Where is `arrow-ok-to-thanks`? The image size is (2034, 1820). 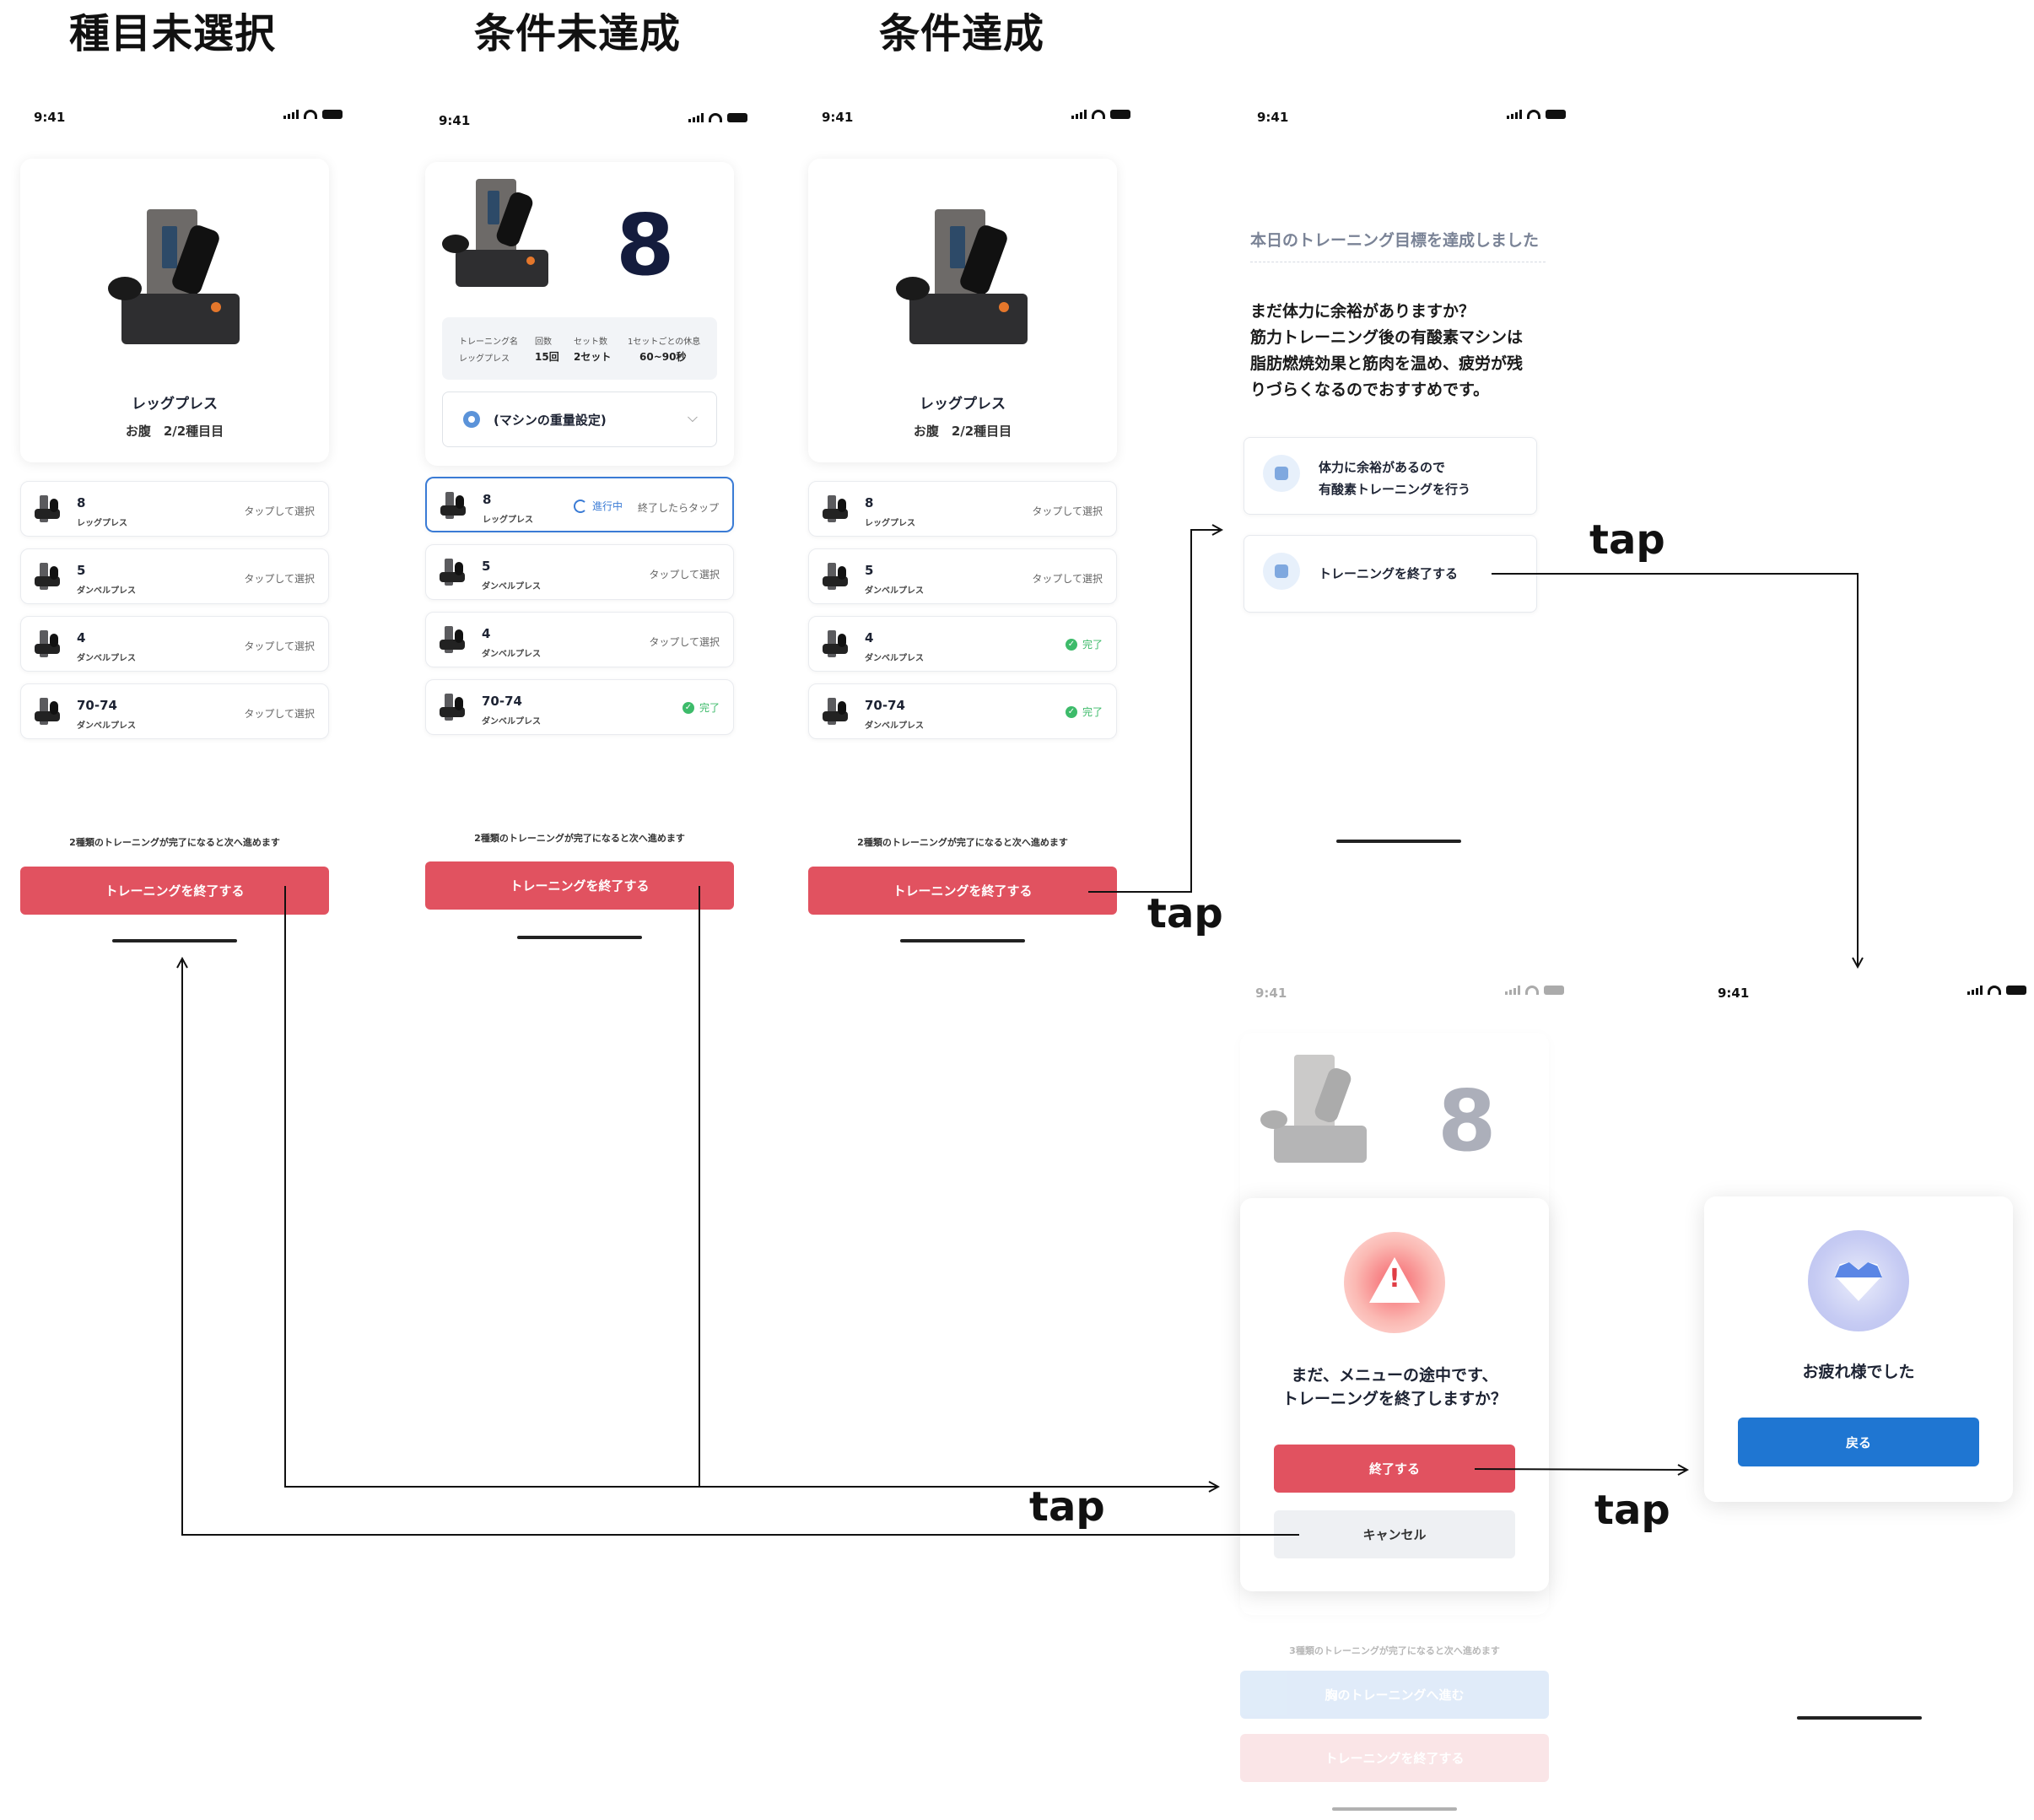
arrow-ok-to-thanks is located at coordinates (1581, 1469).